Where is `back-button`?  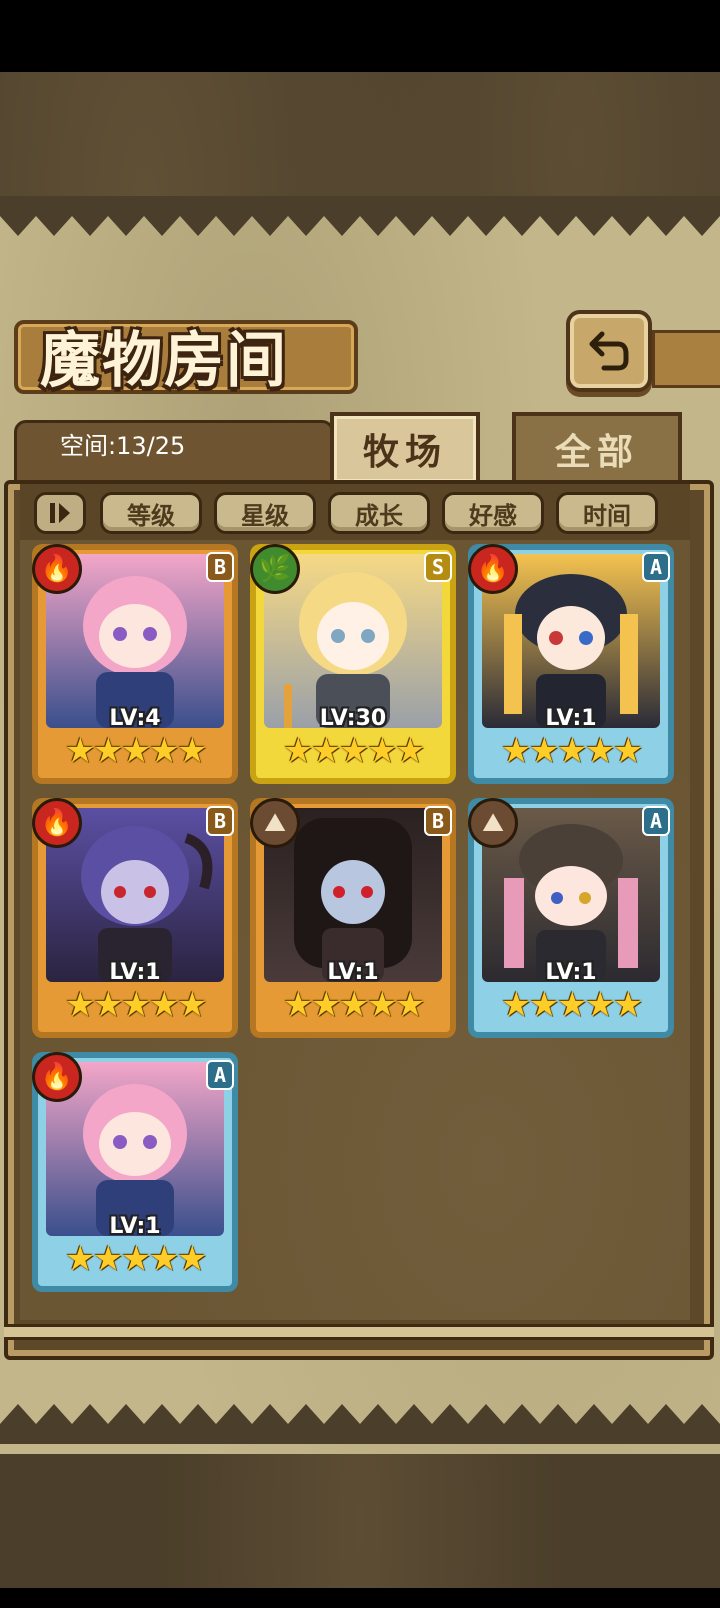
back-button is located at coordinates (609, 351).